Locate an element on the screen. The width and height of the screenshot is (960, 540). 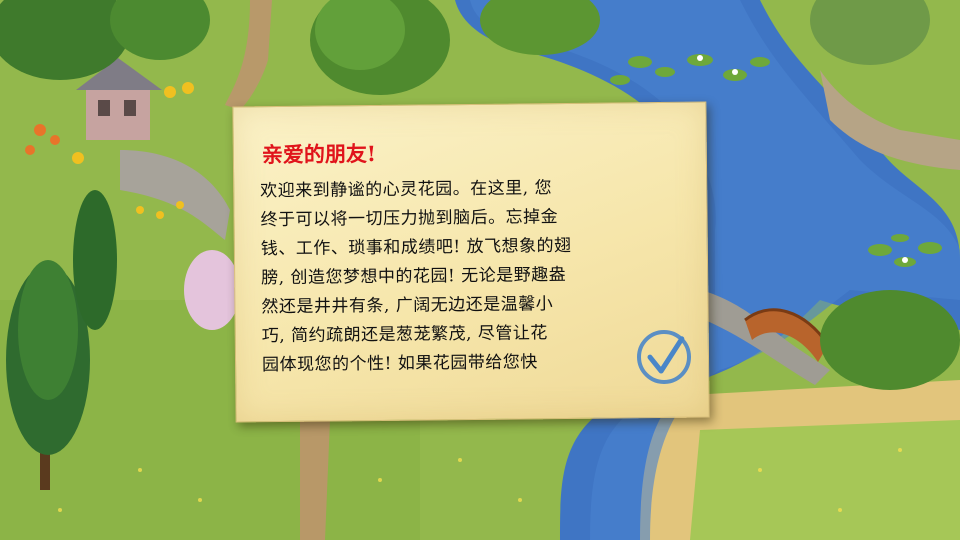
blossom-tree is located at coordinates (212, 290).